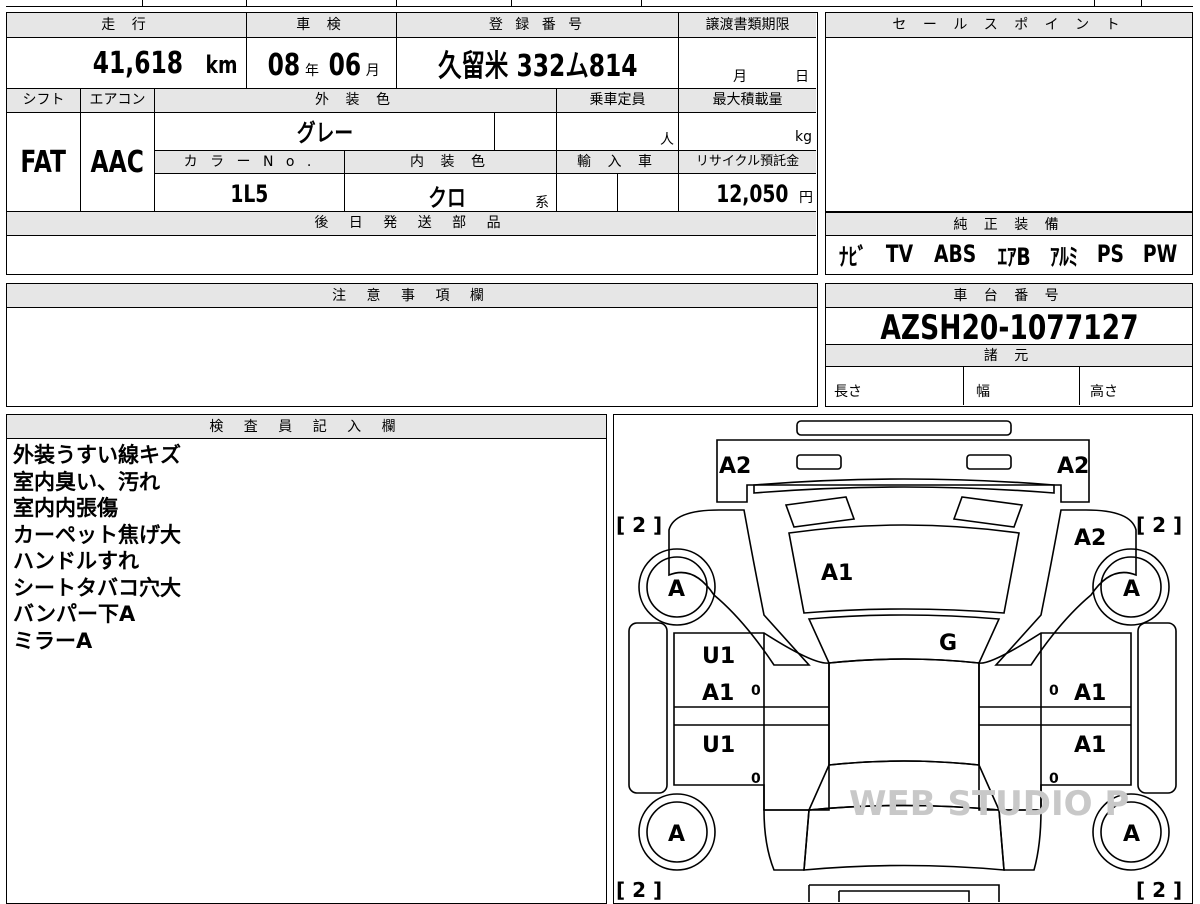  What do you see at coordinates (904, 712) in the screenshot?
I see `roof-panel` at bounding box center [904, 712].